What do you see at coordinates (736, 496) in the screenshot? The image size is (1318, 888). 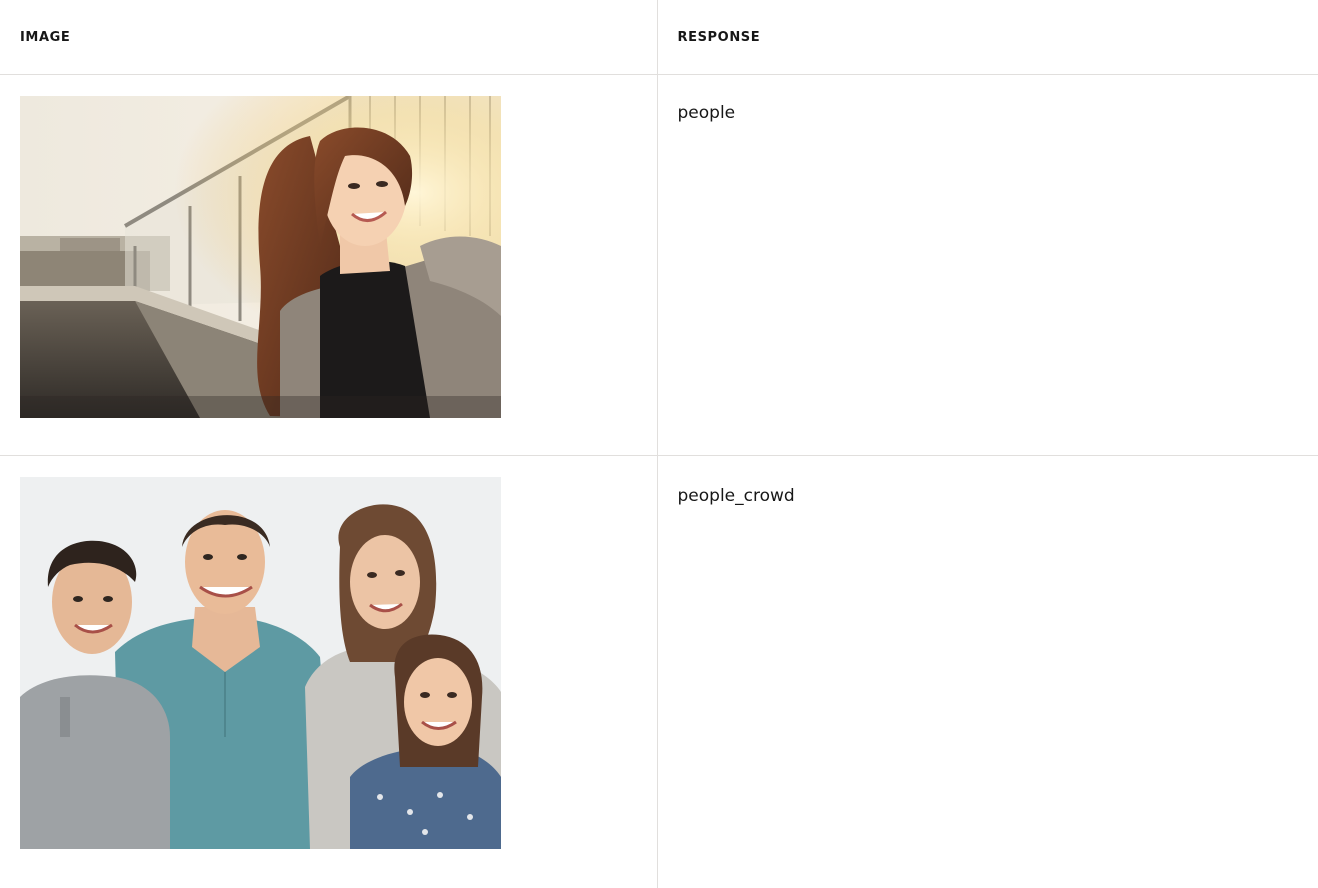 I see `response-text: people_crowd` at bounding box center [736, 496].